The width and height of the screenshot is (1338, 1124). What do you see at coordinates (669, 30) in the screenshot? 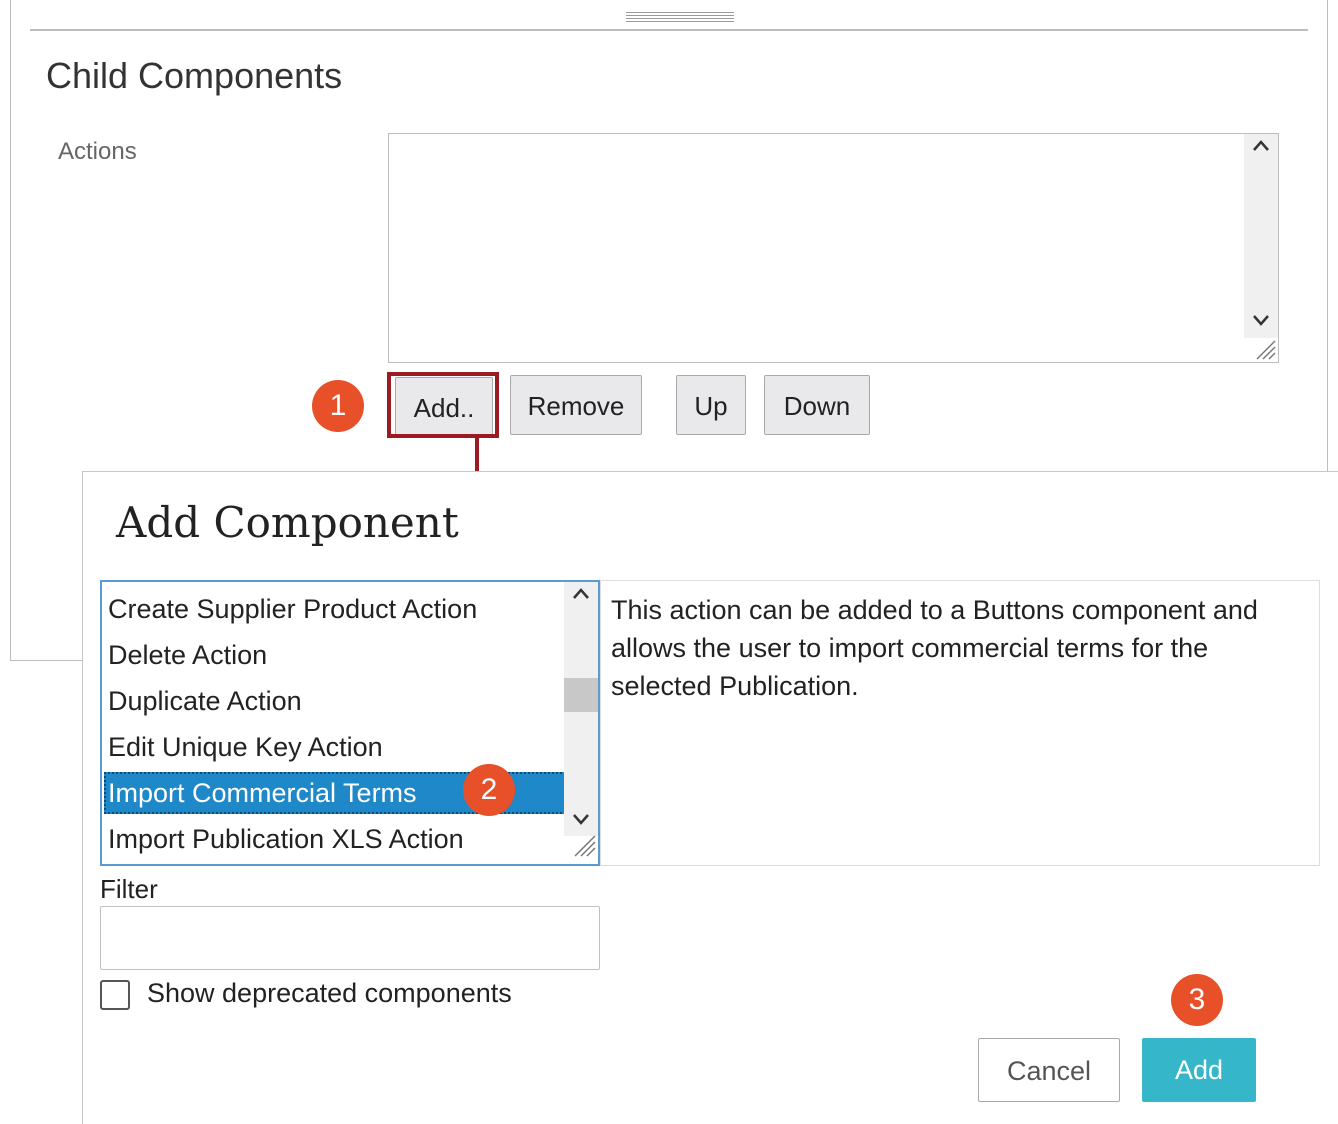
I see `top-divider` at bounding box center [669, 30].